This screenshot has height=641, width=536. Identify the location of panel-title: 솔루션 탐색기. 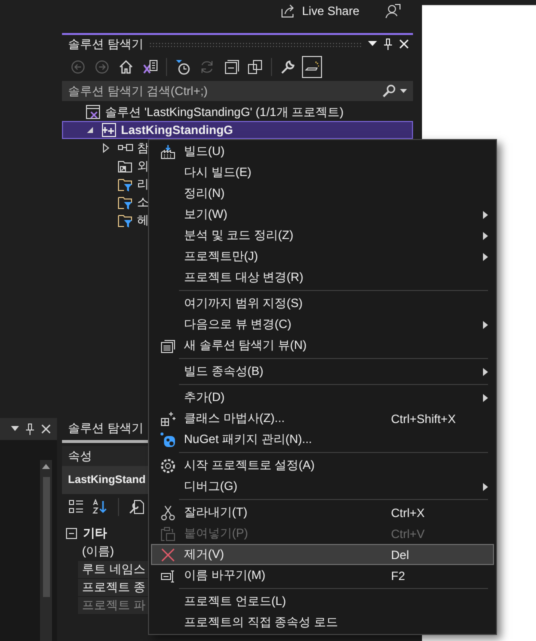
(106, 44).